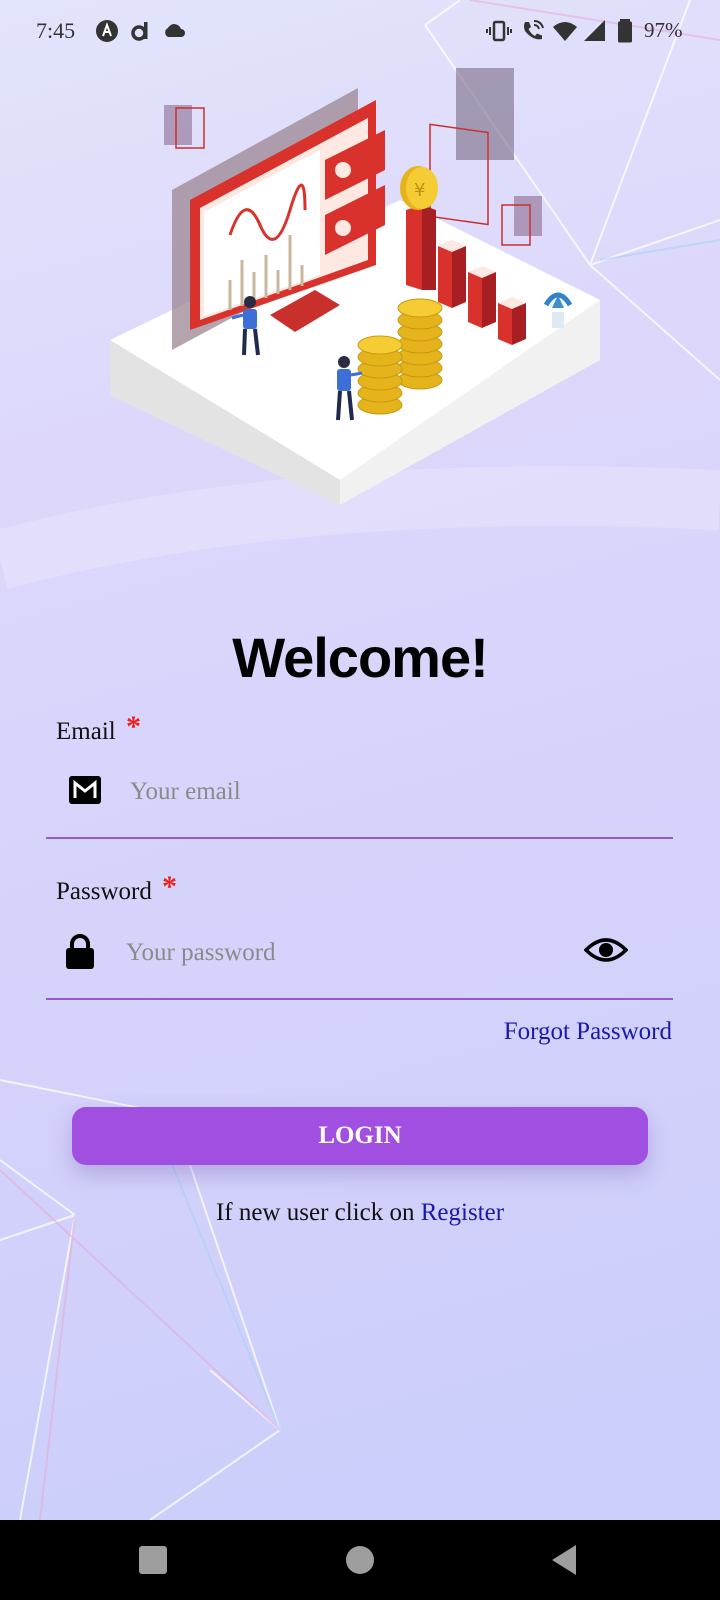 The height and width of the screenshot is (1600, 720). I want to click on status-bar: 7:45 97%, so click(360, 31).